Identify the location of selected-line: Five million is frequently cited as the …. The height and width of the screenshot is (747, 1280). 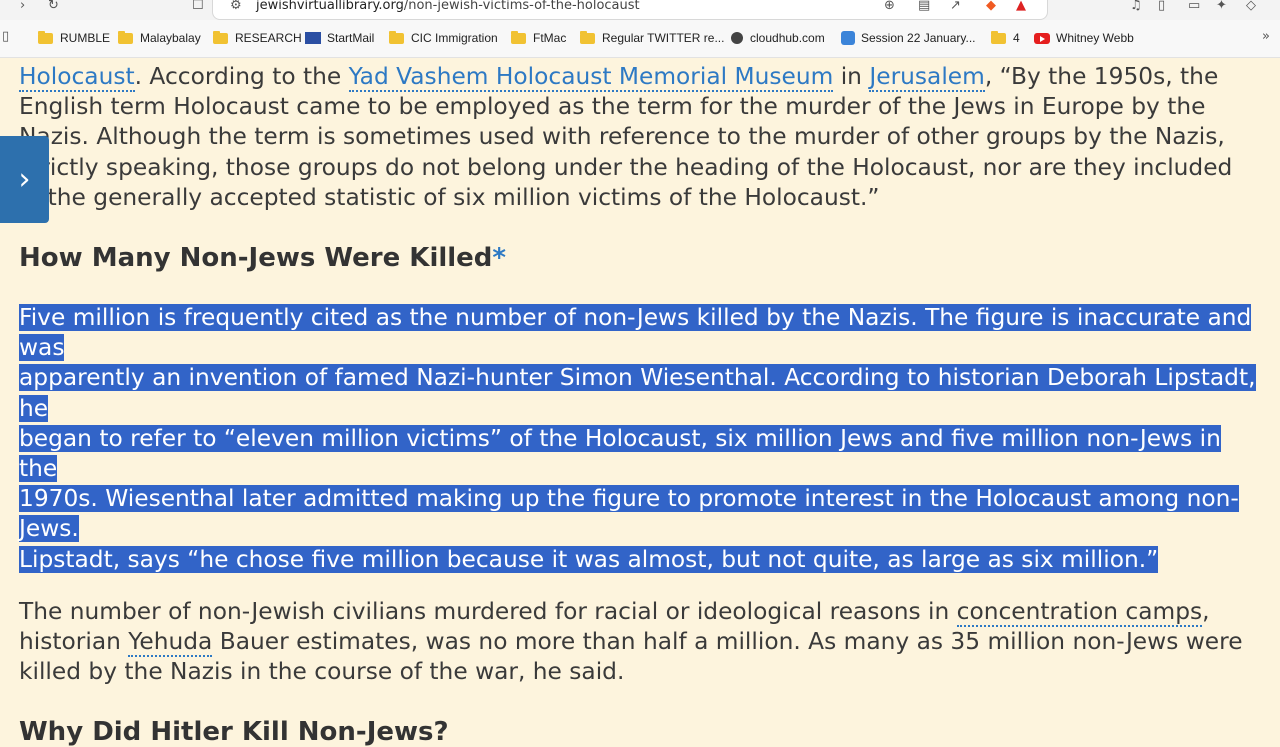
(635, 333).